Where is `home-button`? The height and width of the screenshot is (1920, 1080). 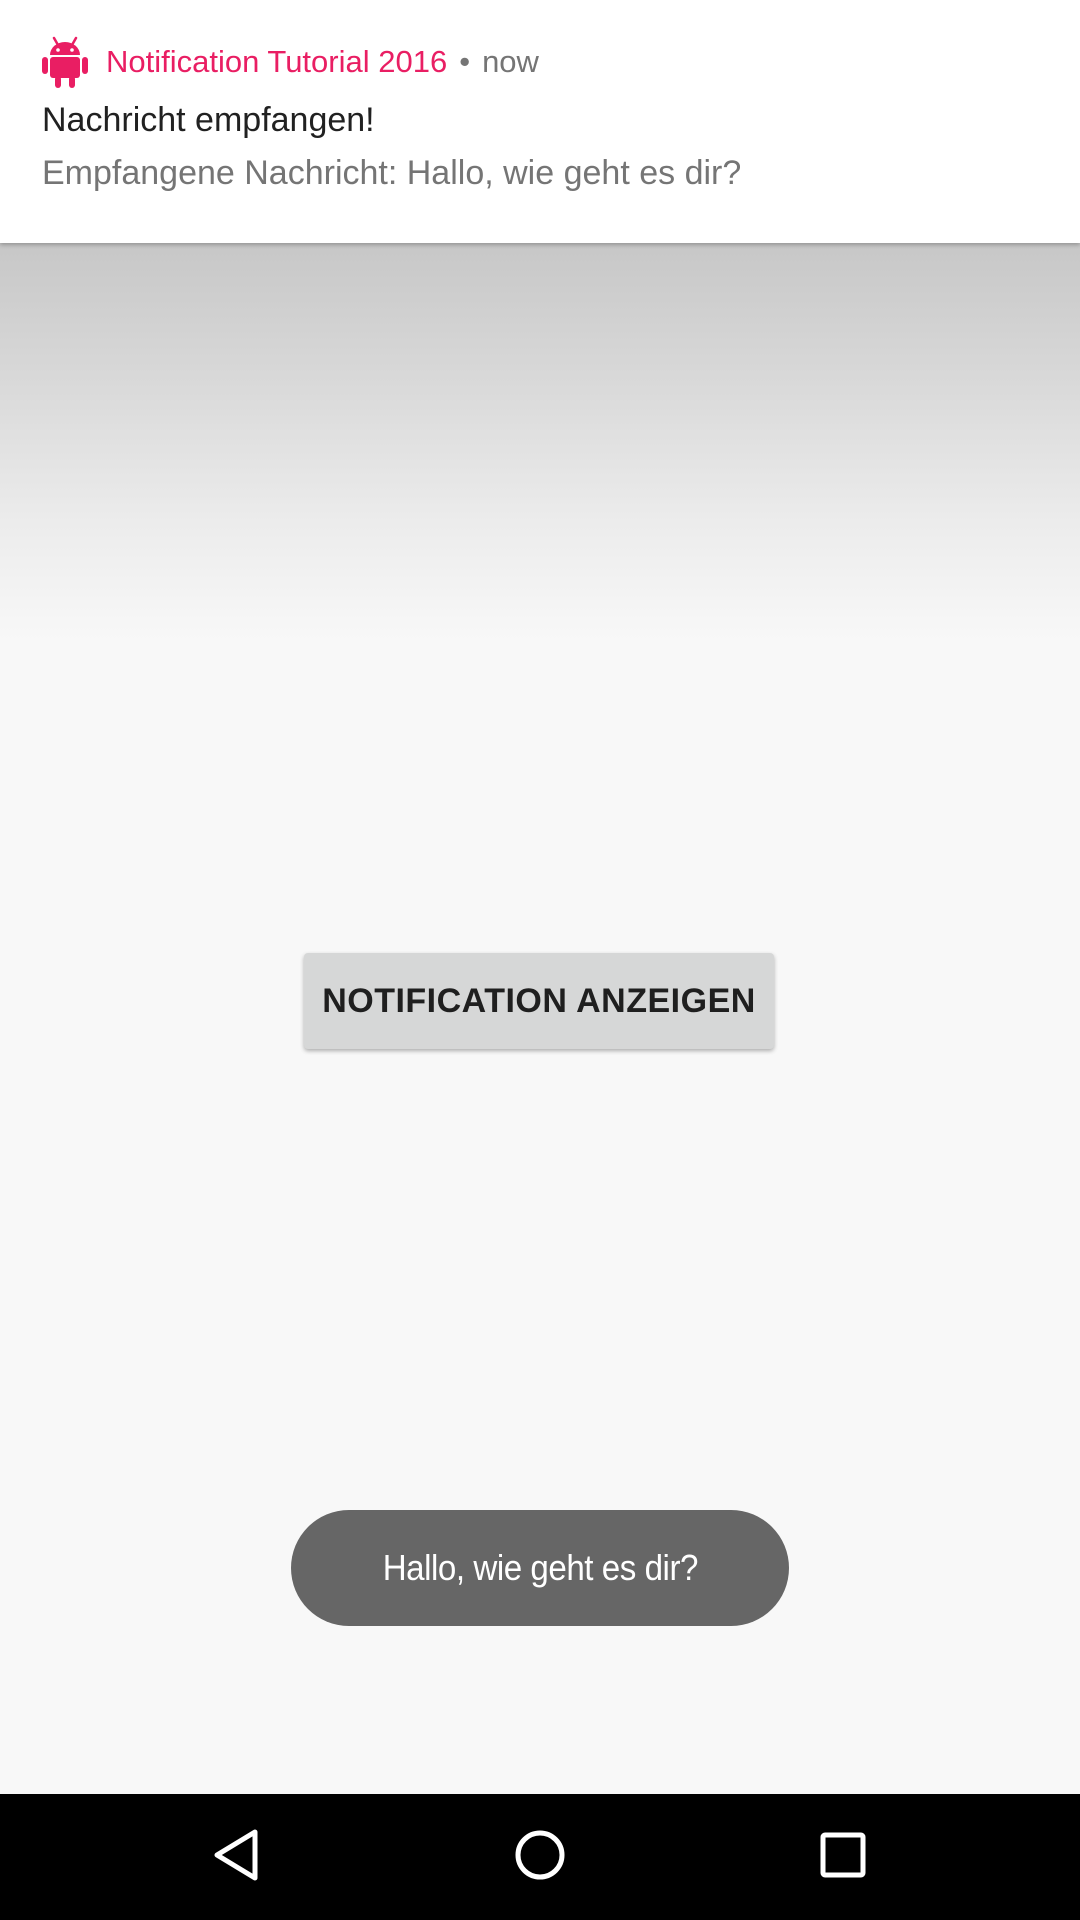
home-button is located at coordinates (540, 1857).